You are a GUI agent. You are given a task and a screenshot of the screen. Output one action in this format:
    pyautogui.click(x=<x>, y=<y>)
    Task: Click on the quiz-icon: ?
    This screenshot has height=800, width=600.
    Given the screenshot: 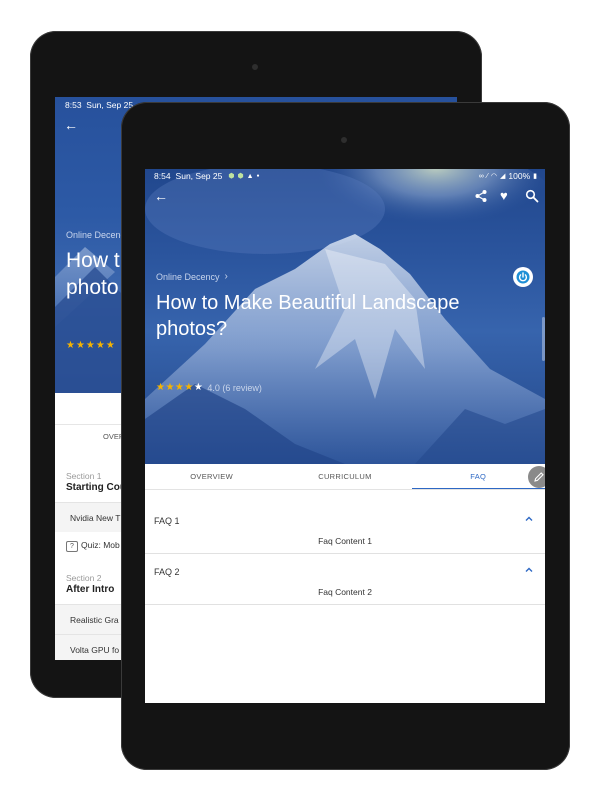 What is the action you would take?
    pyautogui.click(x=72, y=546)
    